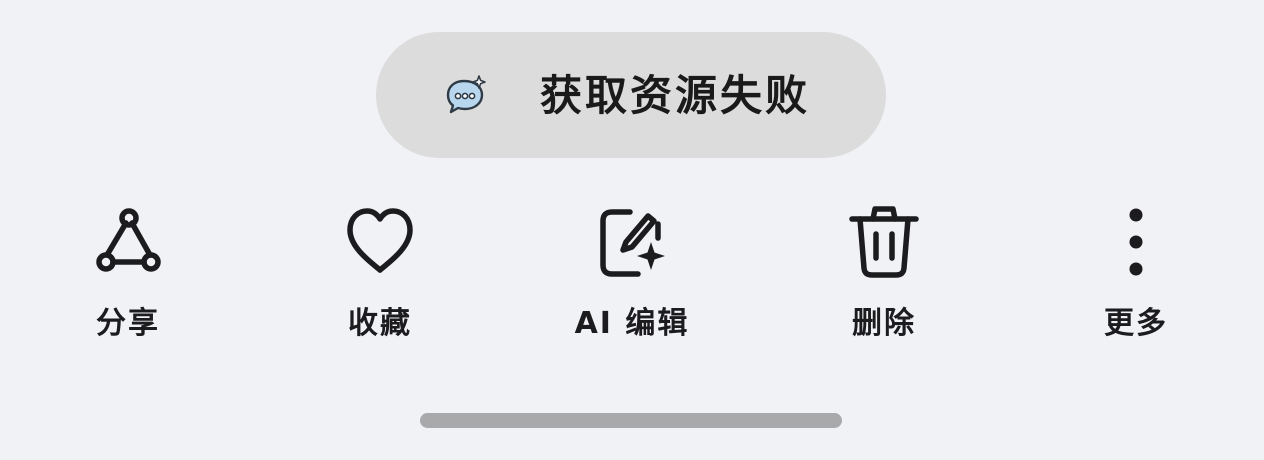  Describe the element at coordinates (884, 323) in the screenshot. I see `delete-label: 删除` at that location.